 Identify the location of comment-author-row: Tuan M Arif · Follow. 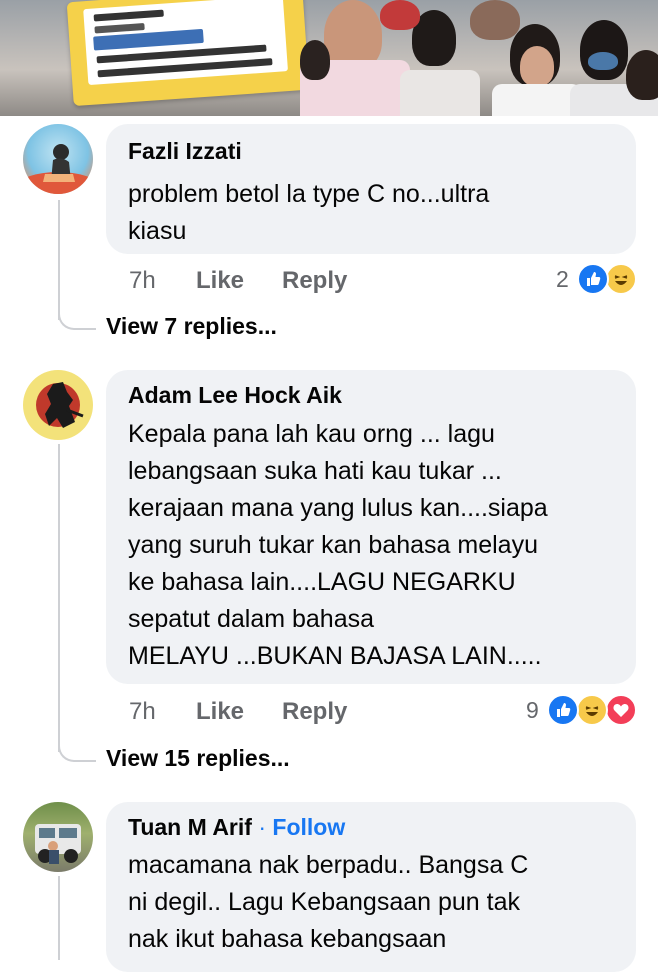
(236, 827).